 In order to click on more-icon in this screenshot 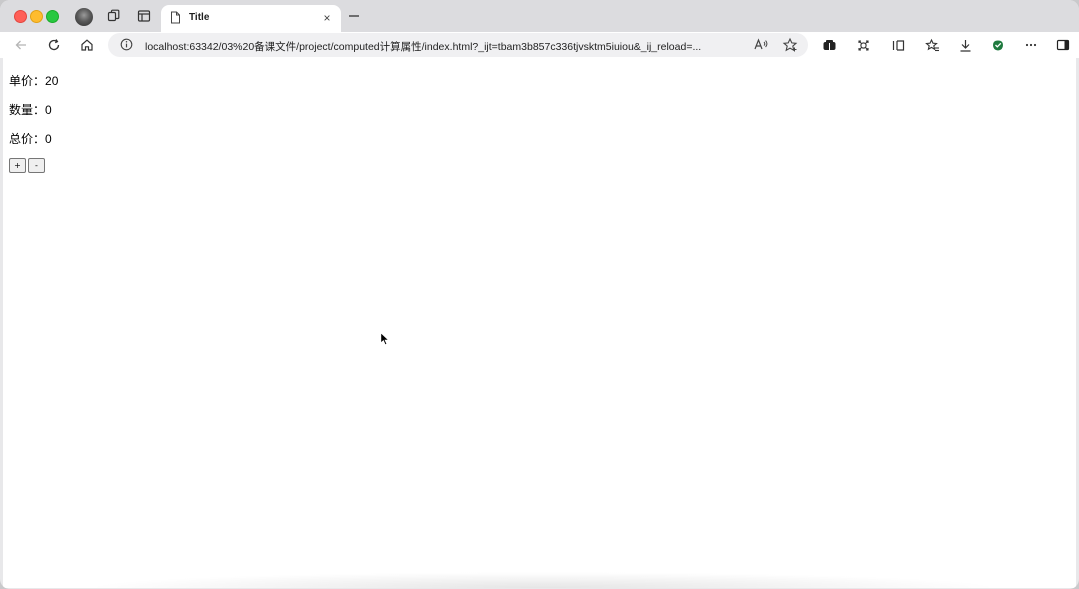, I will do `click(1031, 45)`.